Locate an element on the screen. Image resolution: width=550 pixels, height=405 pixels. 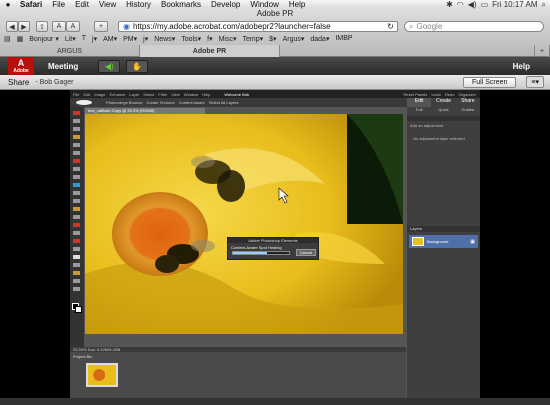
menu-view: View is located at coordinates (108, 4).